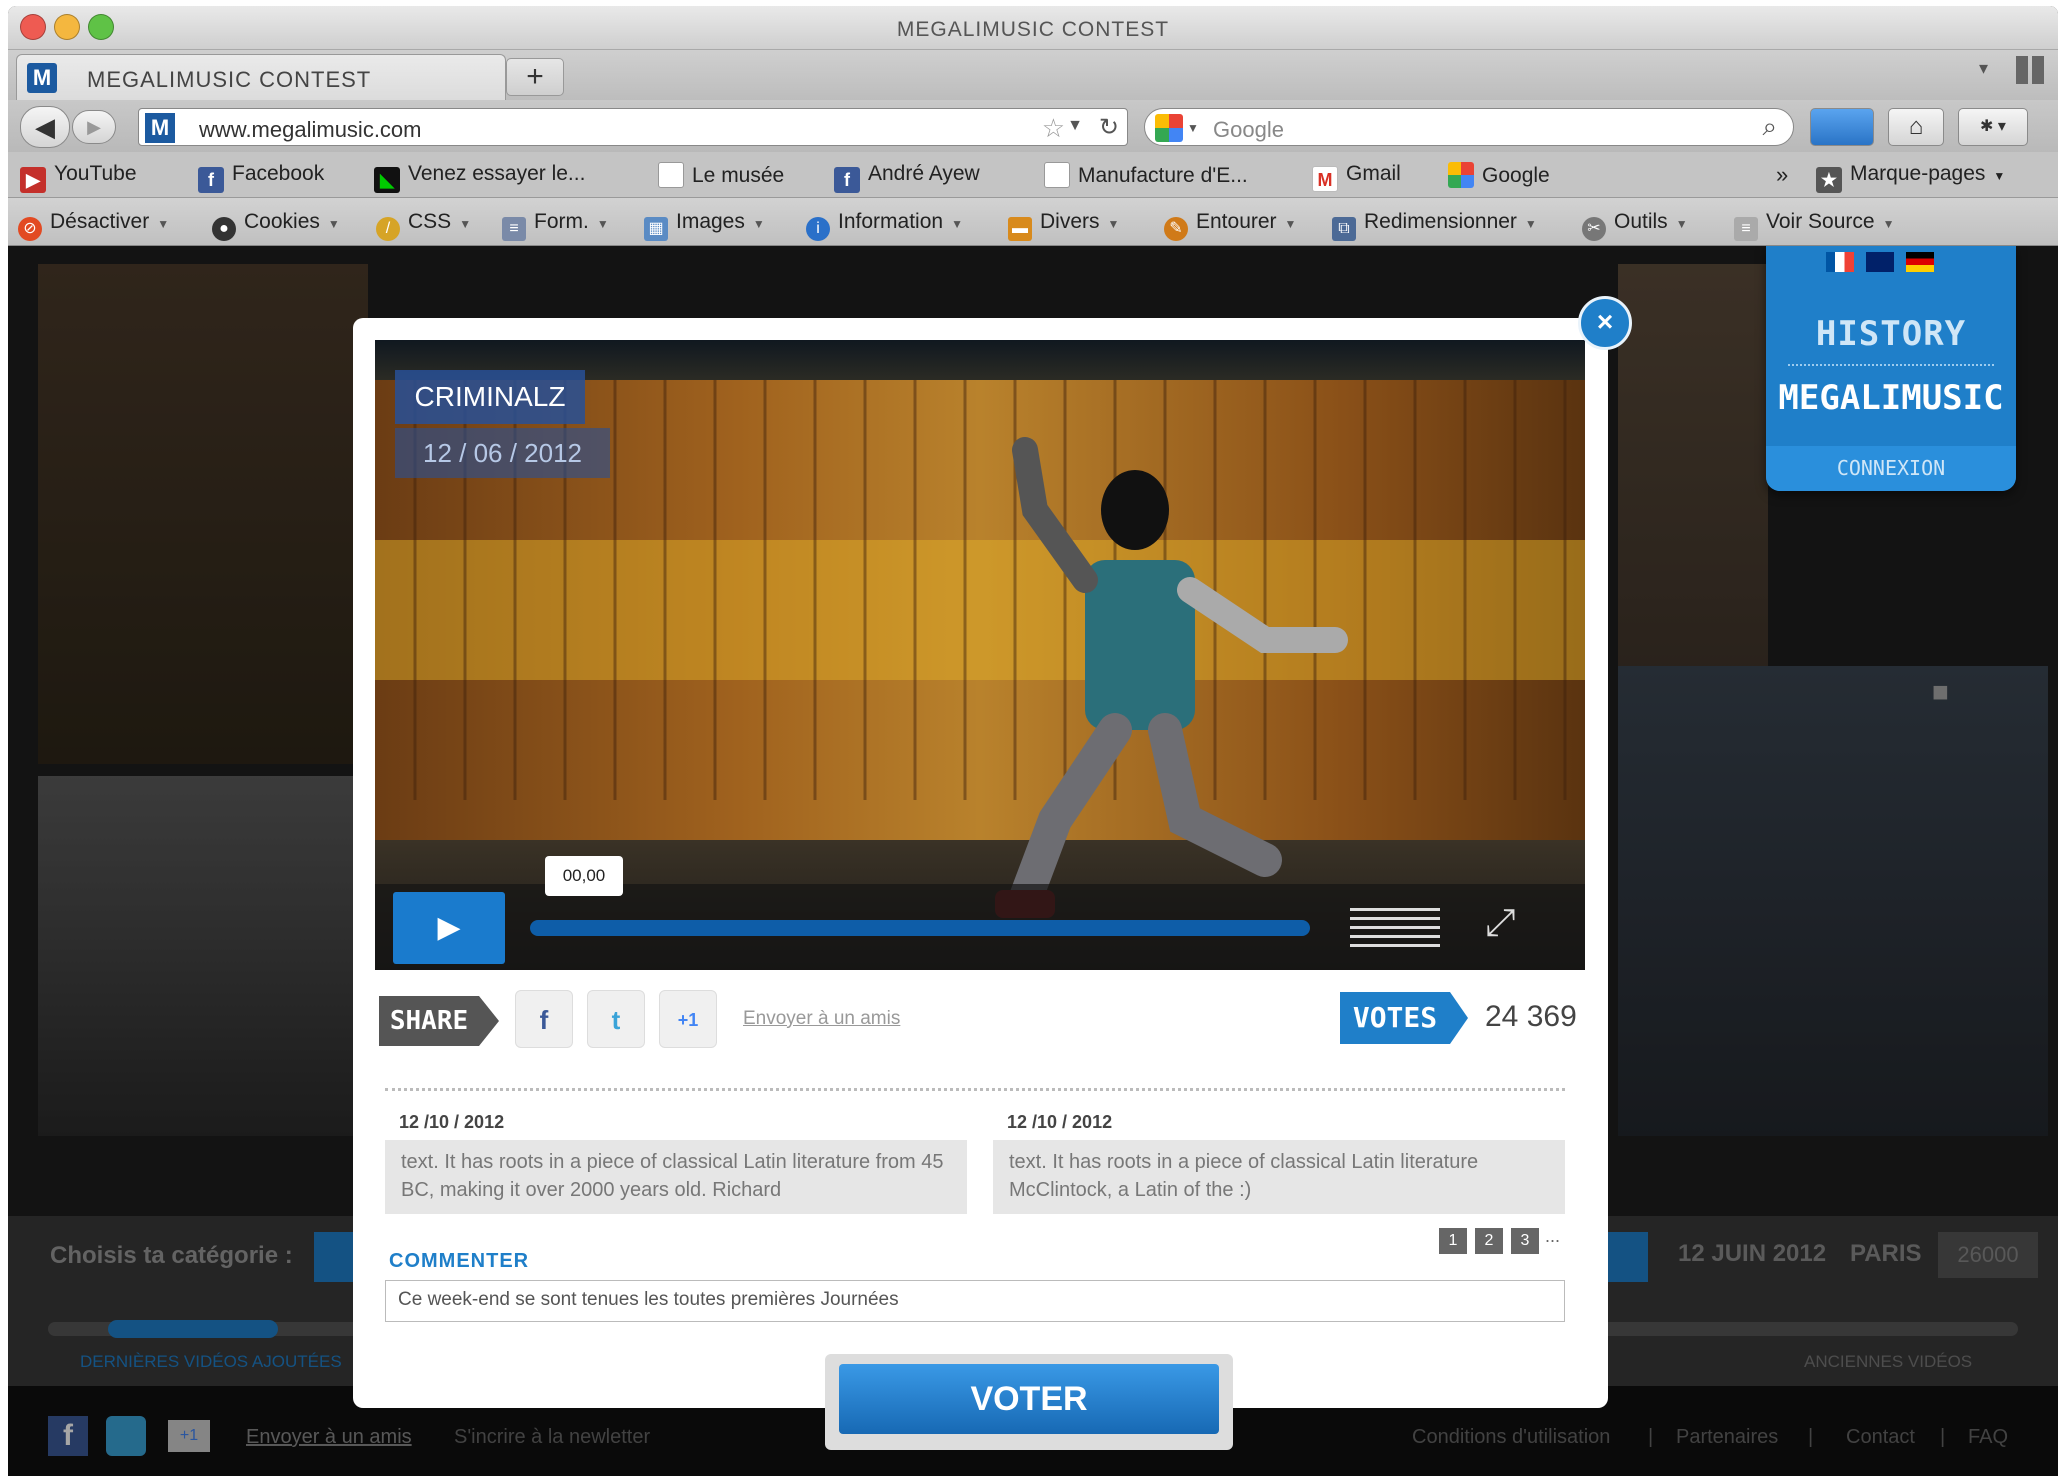 The width and height of the screenshot is (2066, 1481). What do you see at coordinates (1891, 334) in the screenshot?
I see `history-title: HISTORY` at bounding box center [1891, 334].